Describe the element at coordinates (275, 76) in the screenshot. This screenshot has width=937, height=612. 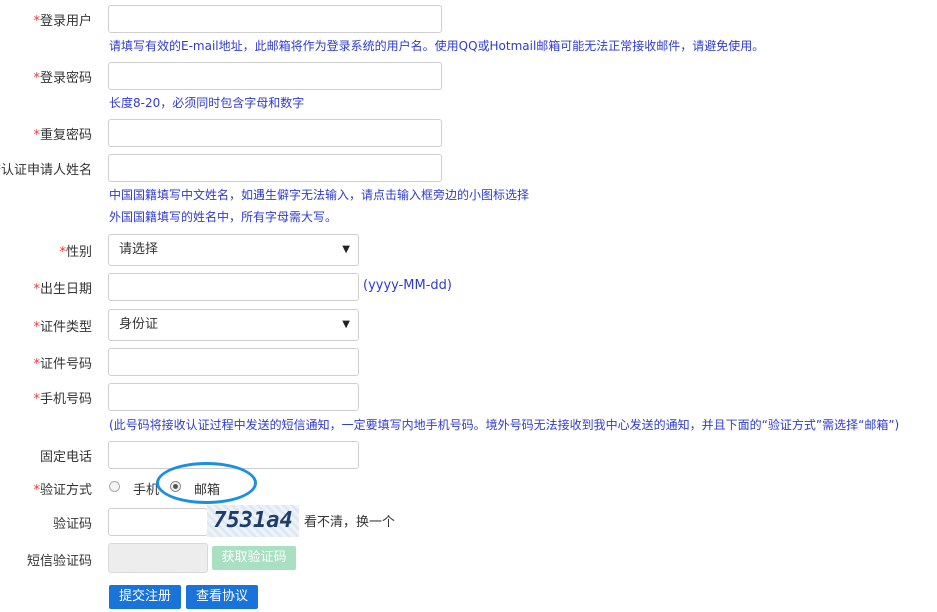
I see `password-input` at that location.